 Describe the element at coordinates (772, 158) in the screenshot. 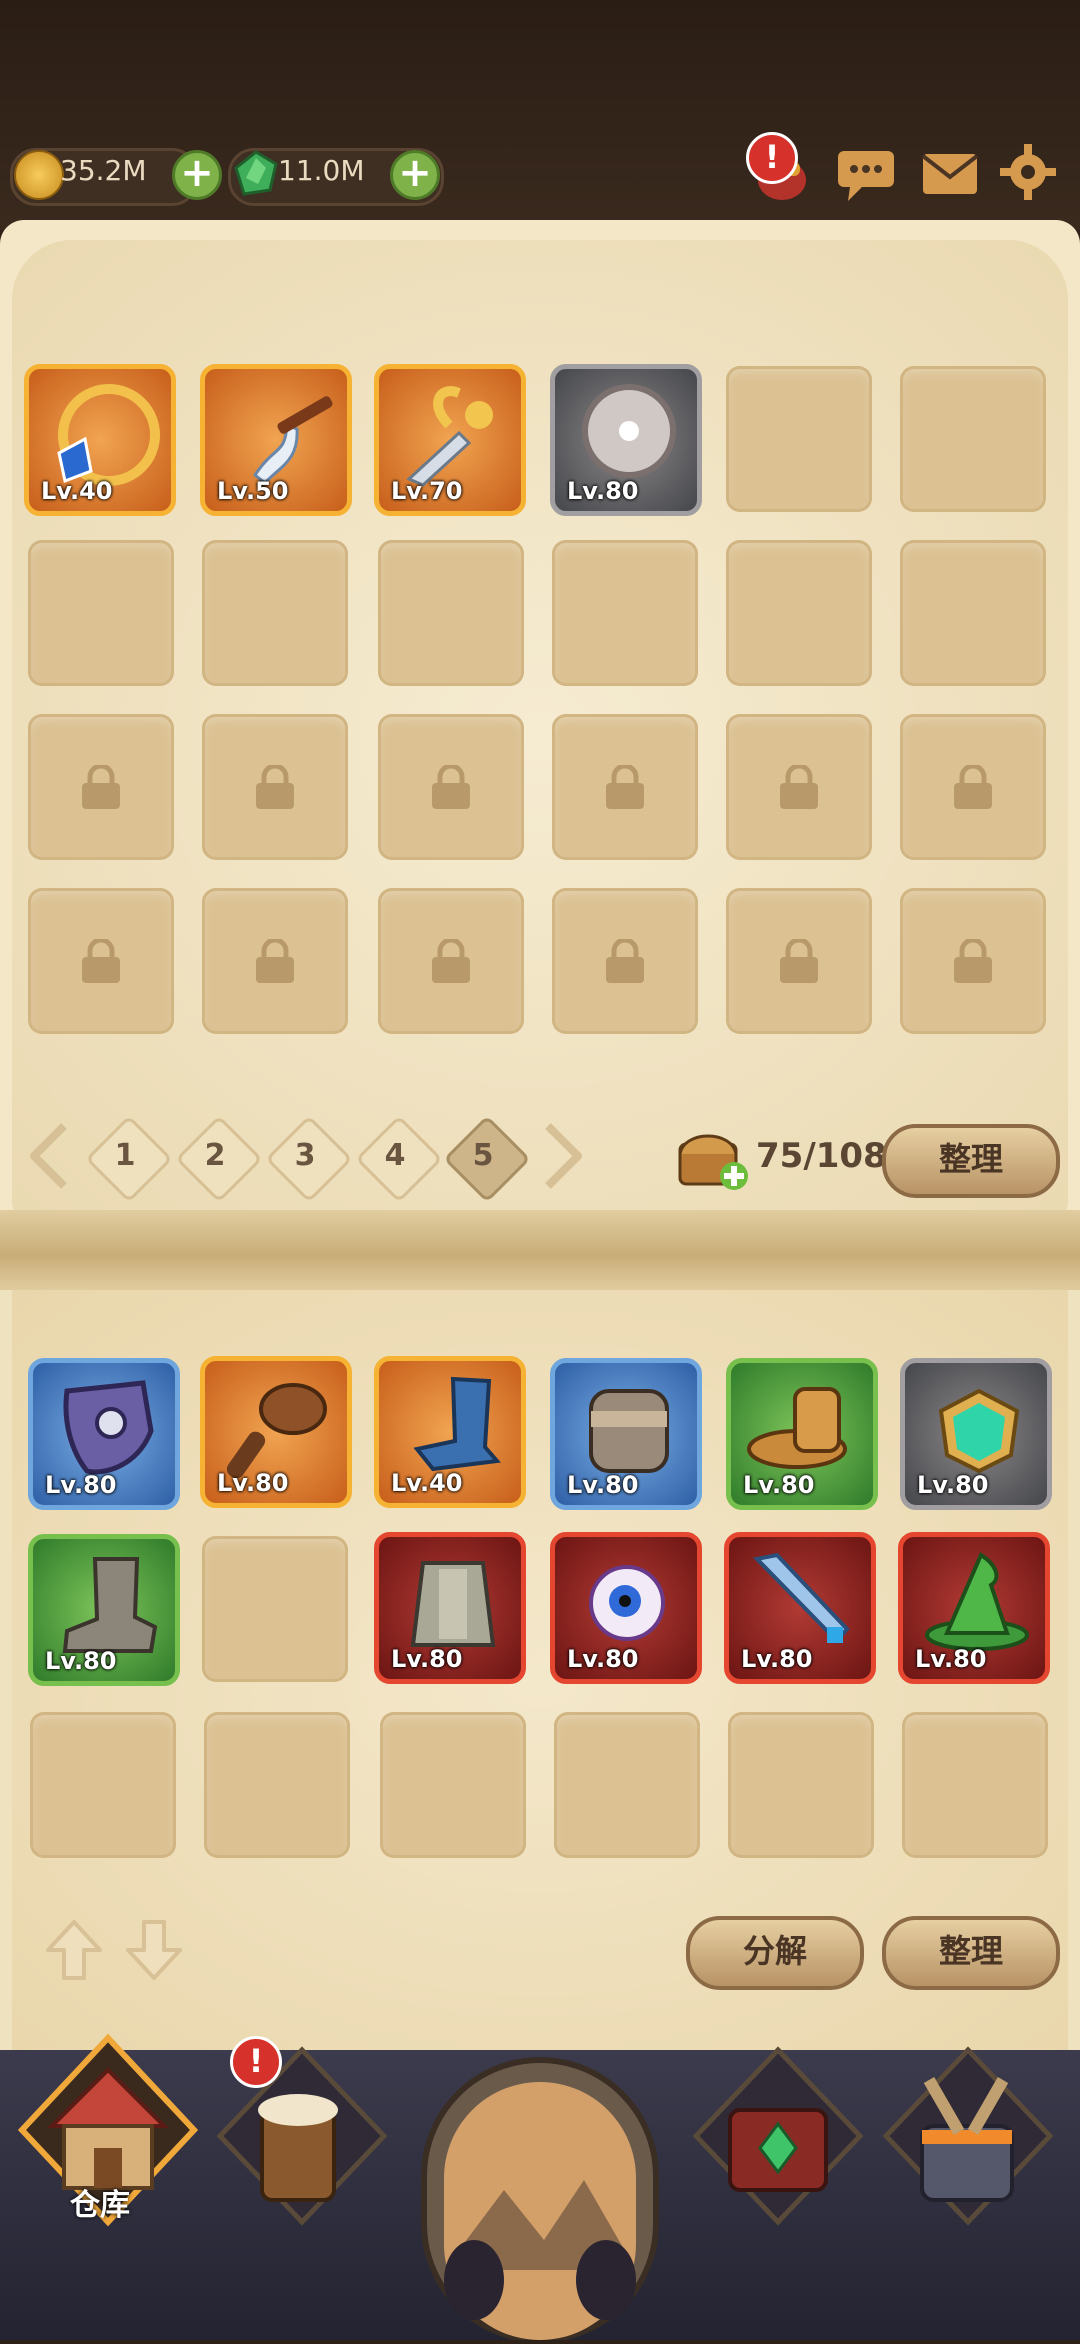

I see `event-alert-badge: !` at that location.